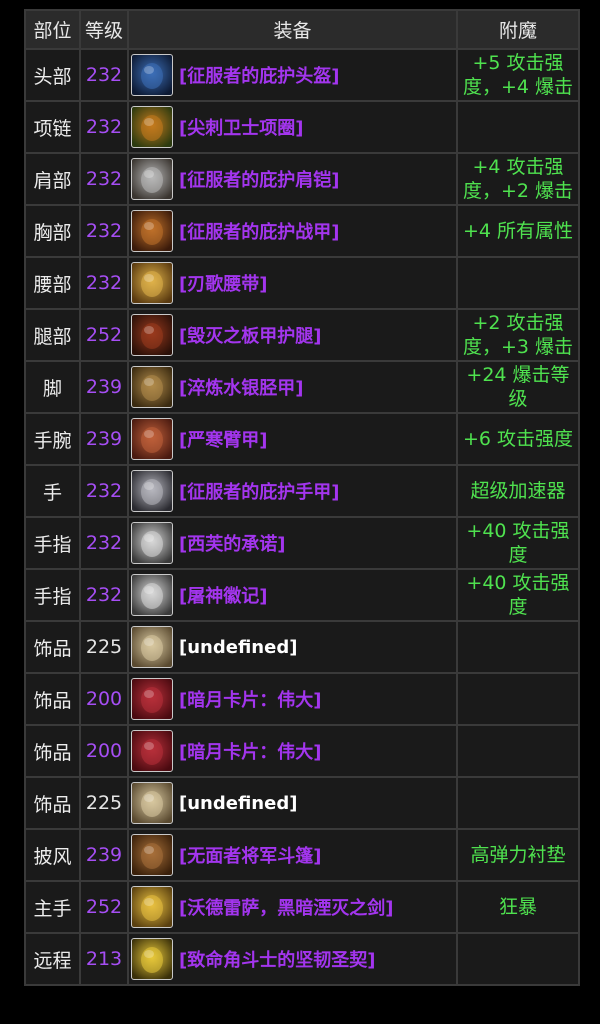 The height and width of the screenshot is (1024, 600). Describe the element at coordinates (52, 29) in the screenshot. I see `header-slot: 部位` at that location.